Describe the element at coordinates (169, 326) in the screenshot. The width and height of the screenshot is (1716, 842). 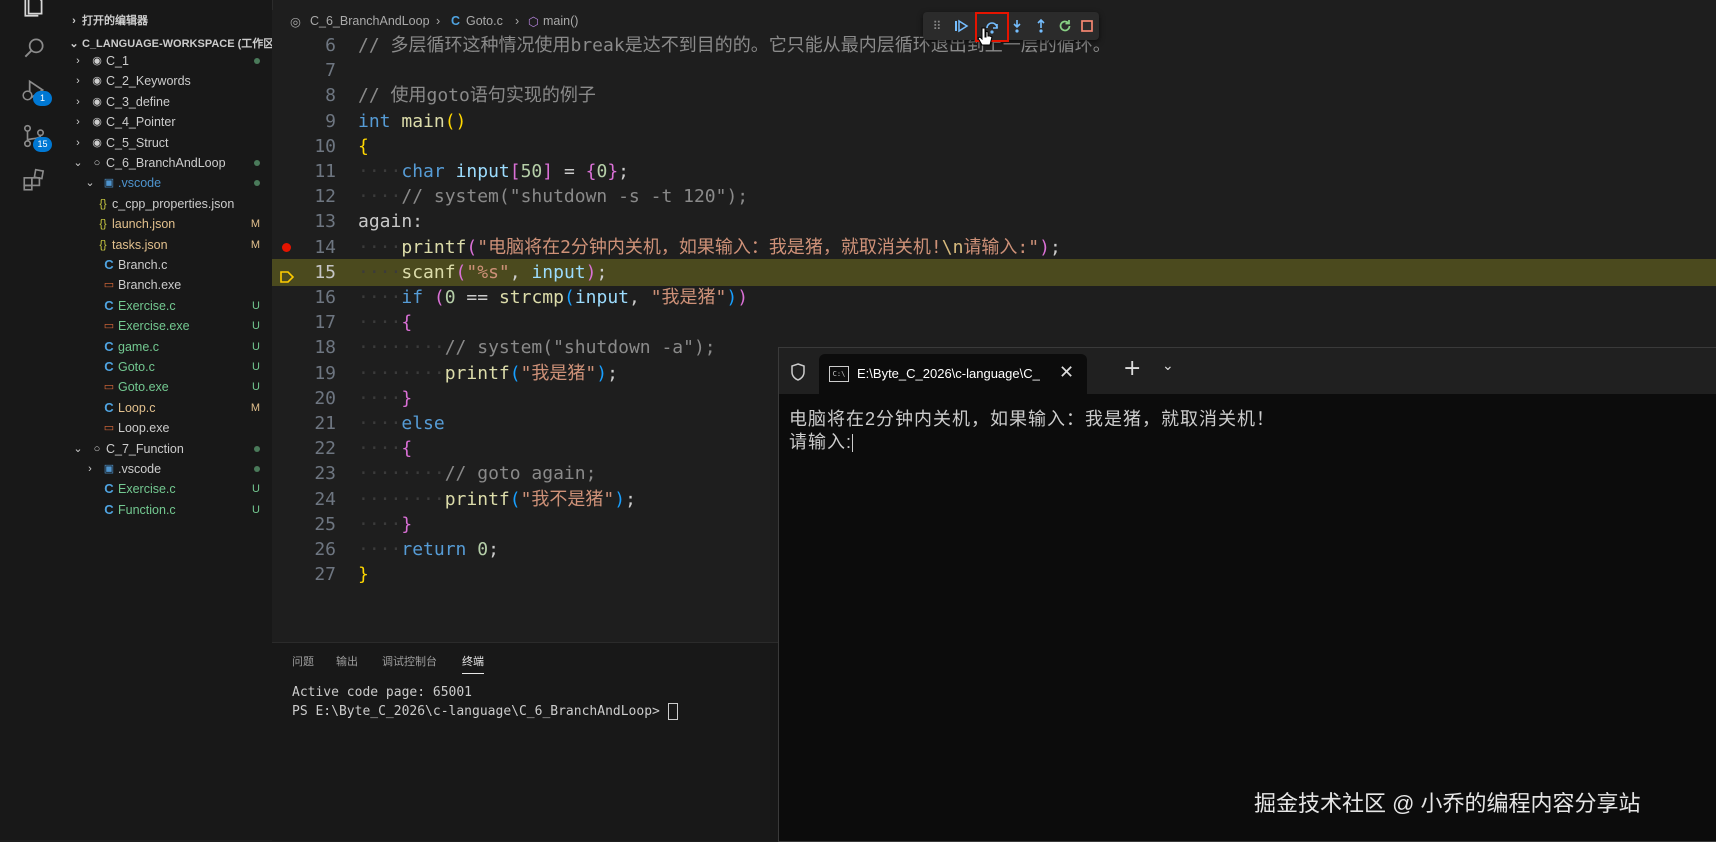
I see `tree-item: ▭ Exercise.exe U` at that location.